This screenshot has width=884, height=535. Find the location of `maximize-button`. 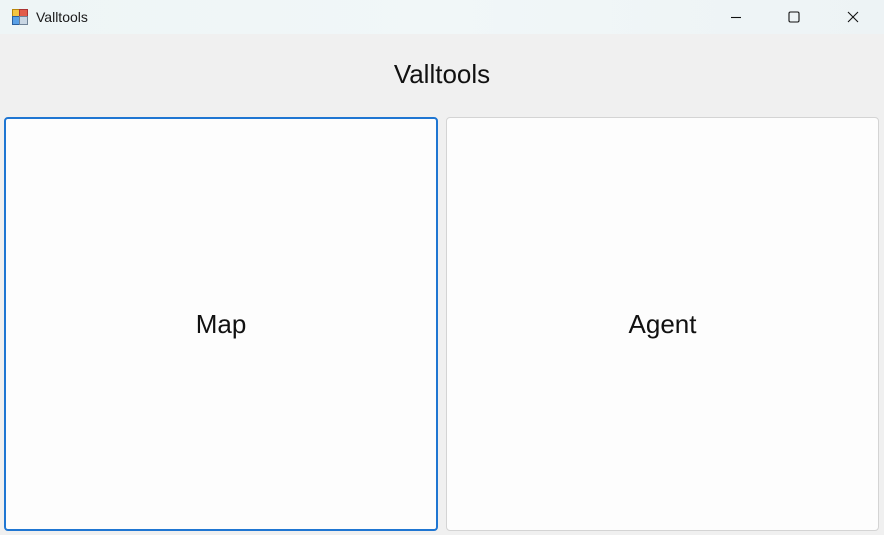

maximize-button is located at coordinates (794, 17).